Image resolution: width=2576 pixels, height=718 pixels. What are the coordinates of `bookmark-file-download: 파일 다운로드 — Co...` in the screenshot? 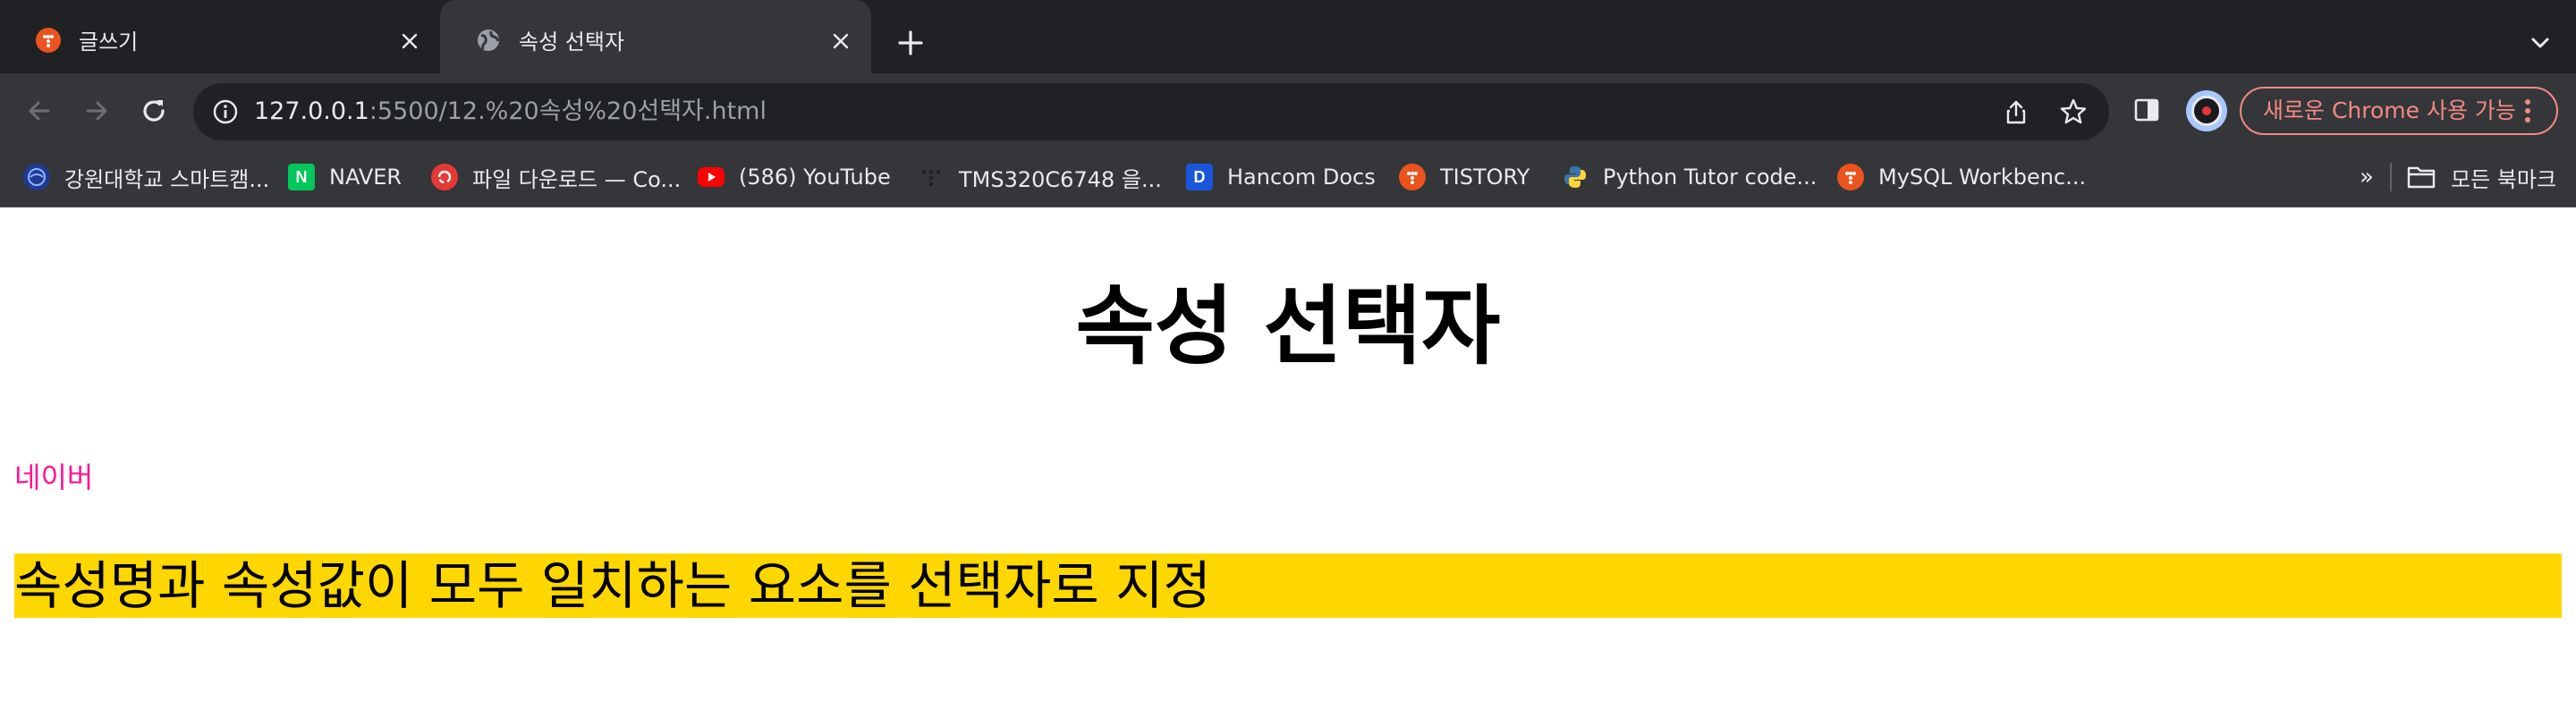 It's located at (556, 177).